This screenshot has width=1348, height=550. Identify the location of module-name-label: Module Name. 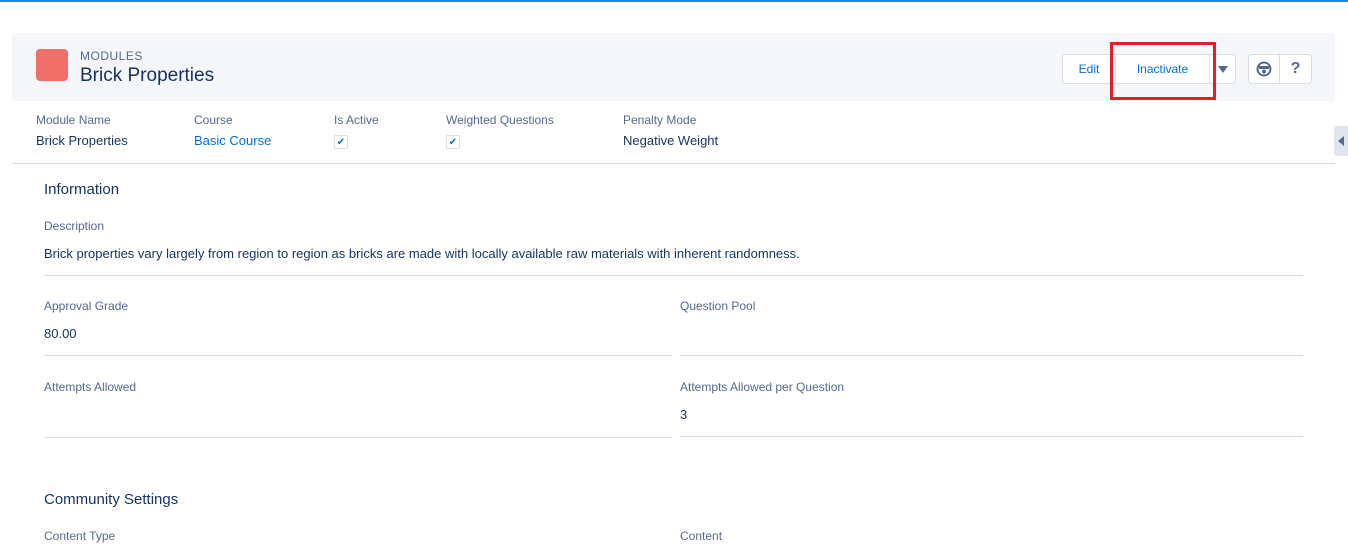
(73, 120).